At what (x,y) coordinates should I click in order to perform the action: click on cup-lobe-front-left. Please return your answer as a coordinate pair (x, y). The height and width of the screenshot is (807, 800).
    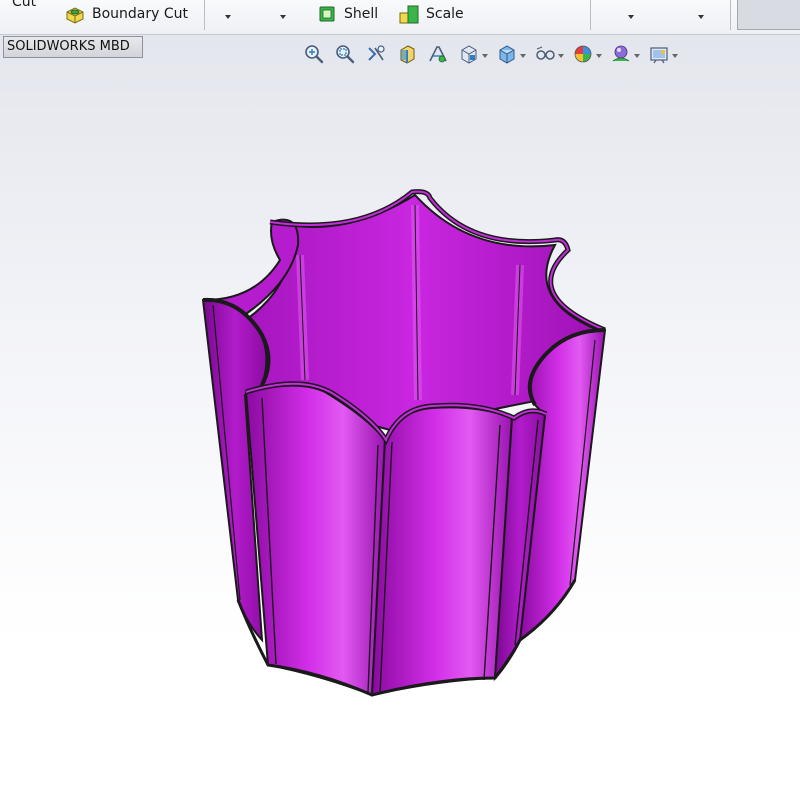
    Looking at the image, I should click on (315, 540).